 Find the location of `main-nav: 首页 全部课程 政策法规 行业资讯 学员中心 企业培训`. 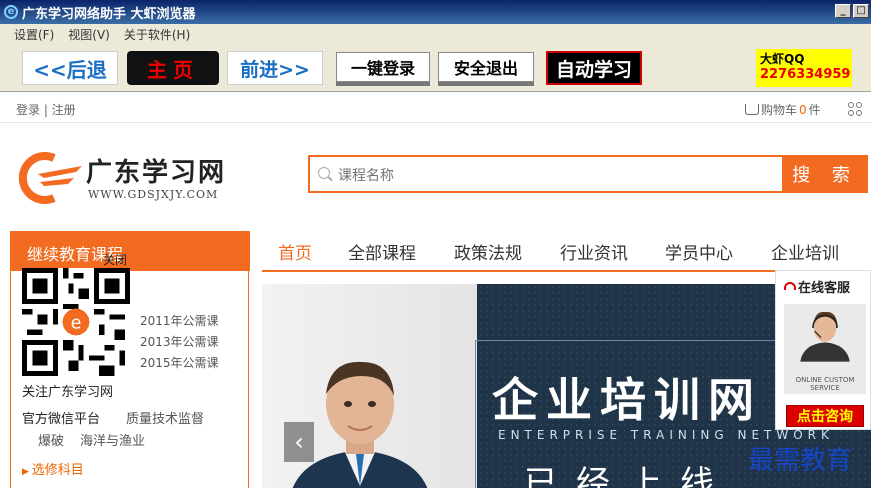

main-nav: 首页 全部课程 政策法规 行业资讯 学员中心 企业培训 is located at coordinates (566, 251).